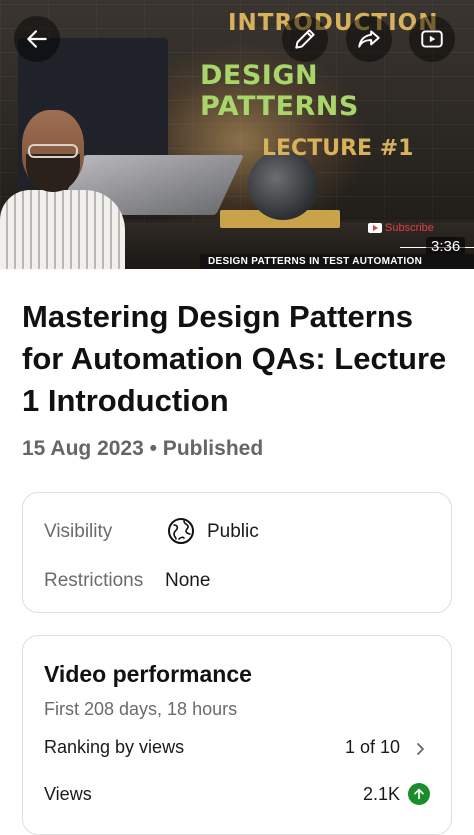 The image size is (474, 835). Describe the element at coordinates (279, 91) in the screenshot. I see `thumbnail-heading-2: DESIGN PATTERNS` at that location.